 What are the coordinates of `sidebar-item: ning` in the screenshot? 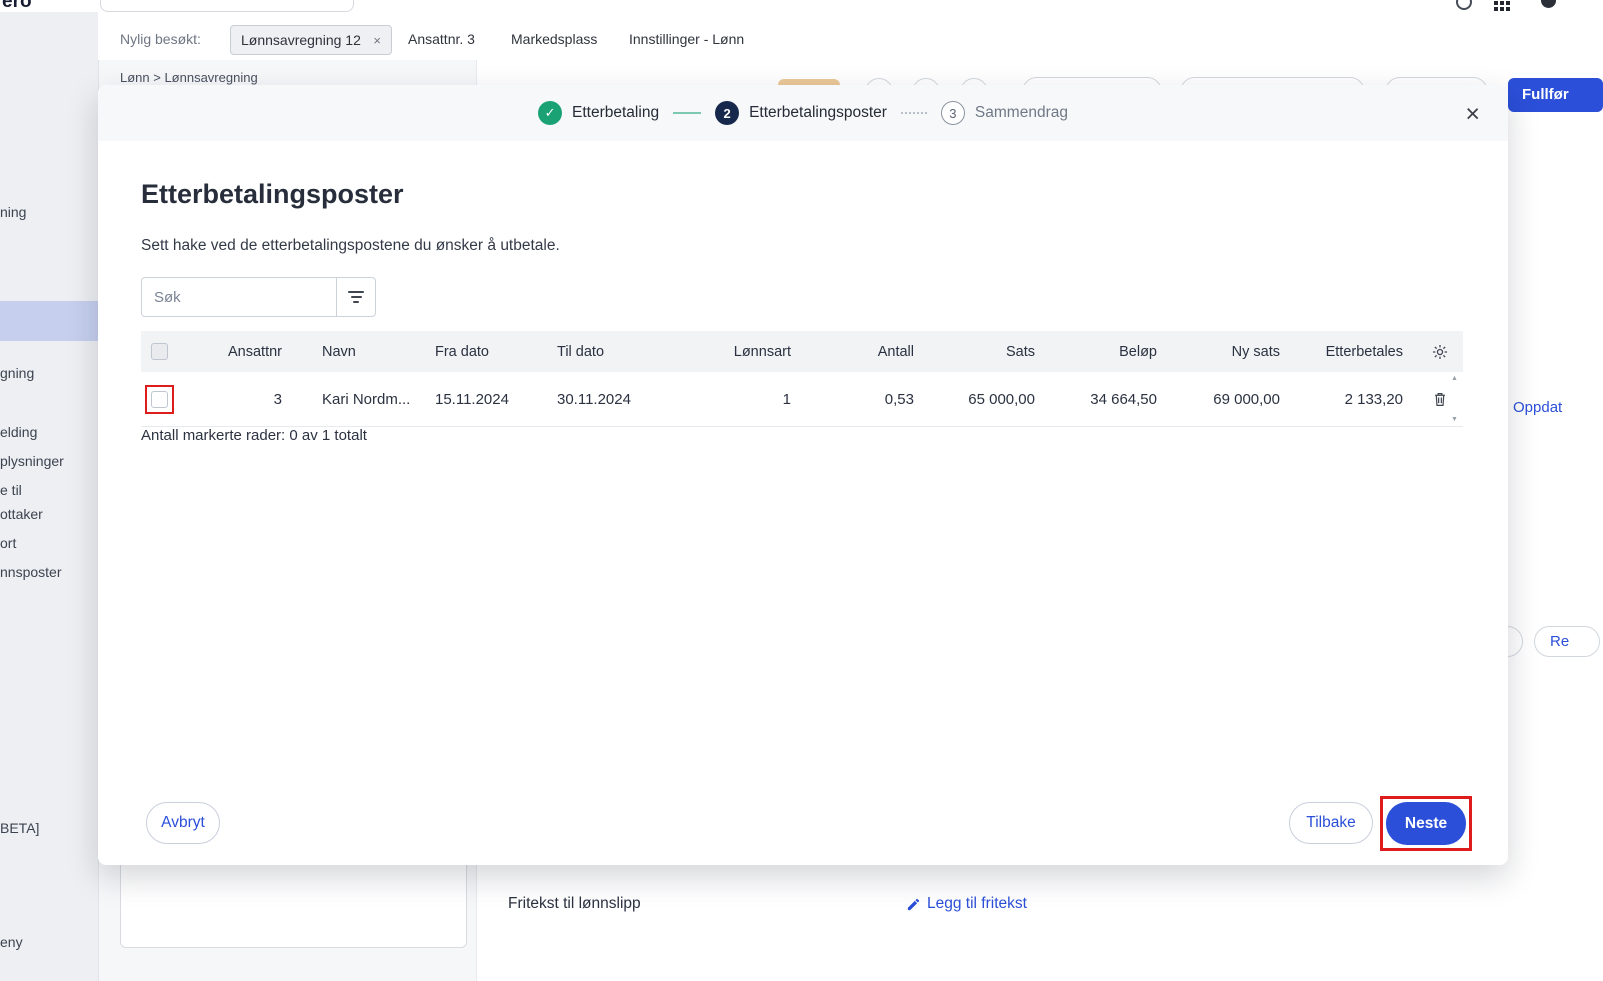 It's located at (13, 212).